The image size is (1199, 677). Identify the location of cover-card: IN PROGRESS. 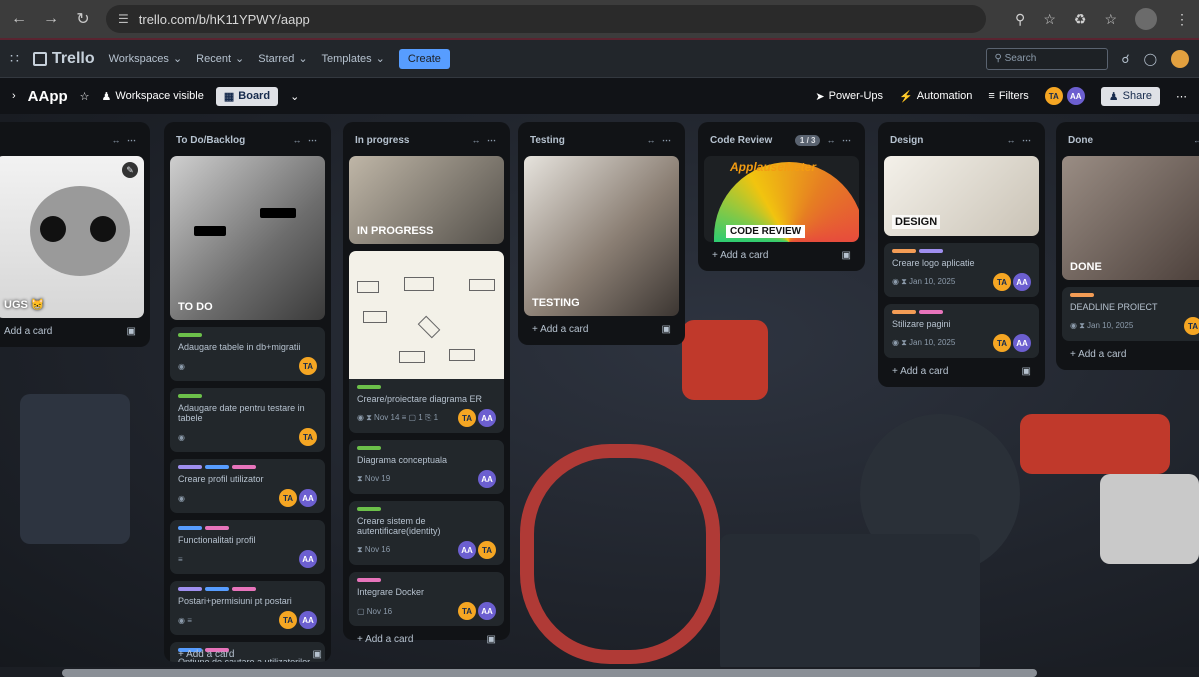
(426, 200).